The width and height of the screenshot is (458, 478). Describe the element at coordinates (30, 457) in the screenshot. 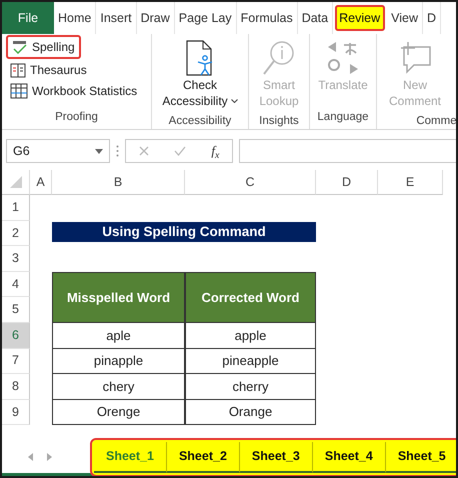

I see `left-arrow-icon` at that location.